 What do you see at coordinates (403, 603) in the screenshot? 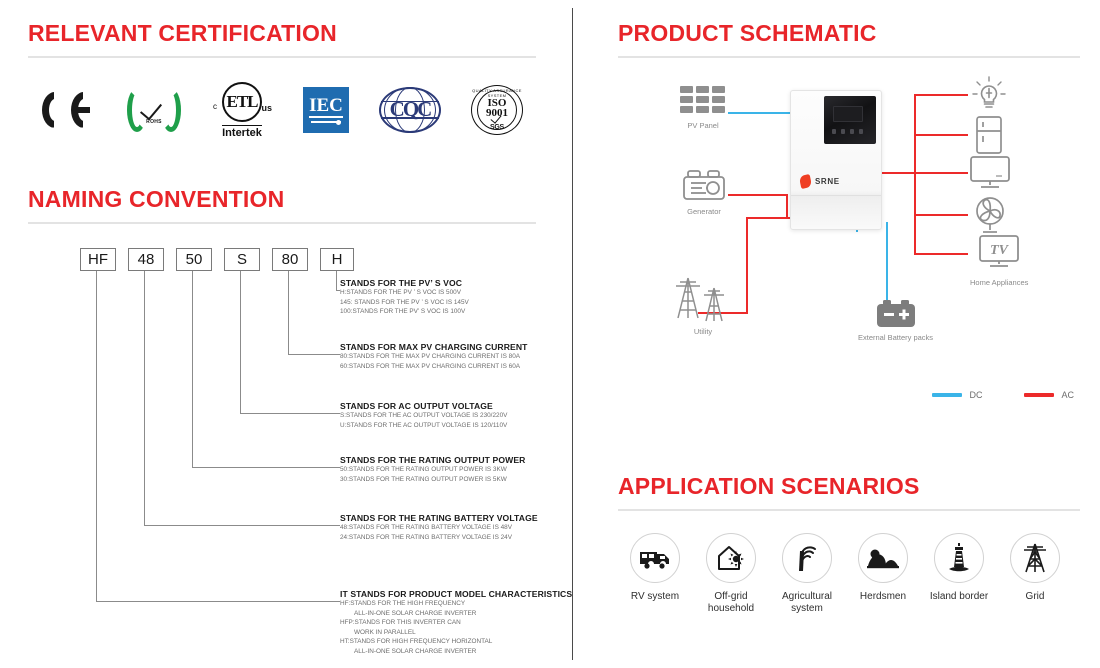
I see `description-line: HF:STANDS FOR THE HIGH FREQUENCY` at bounding box center [403, 603].